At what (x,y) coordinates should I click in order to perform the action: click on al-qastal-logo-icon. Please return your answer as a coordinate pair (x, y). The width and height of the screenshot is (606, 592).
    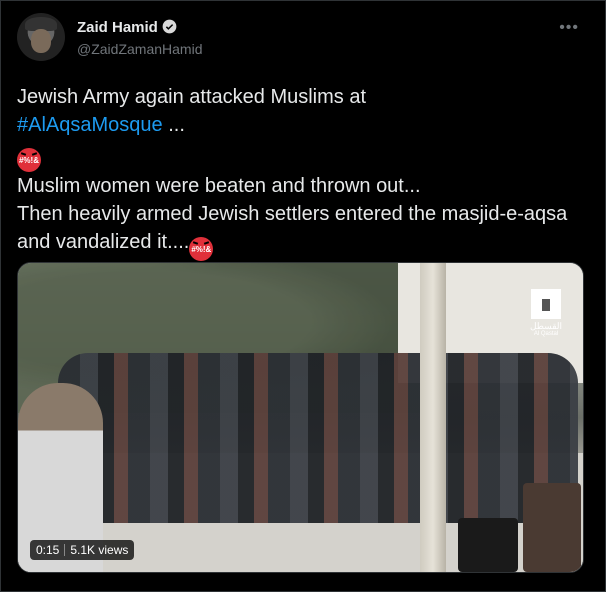
    Looking at the image, I should click on (546, 304).